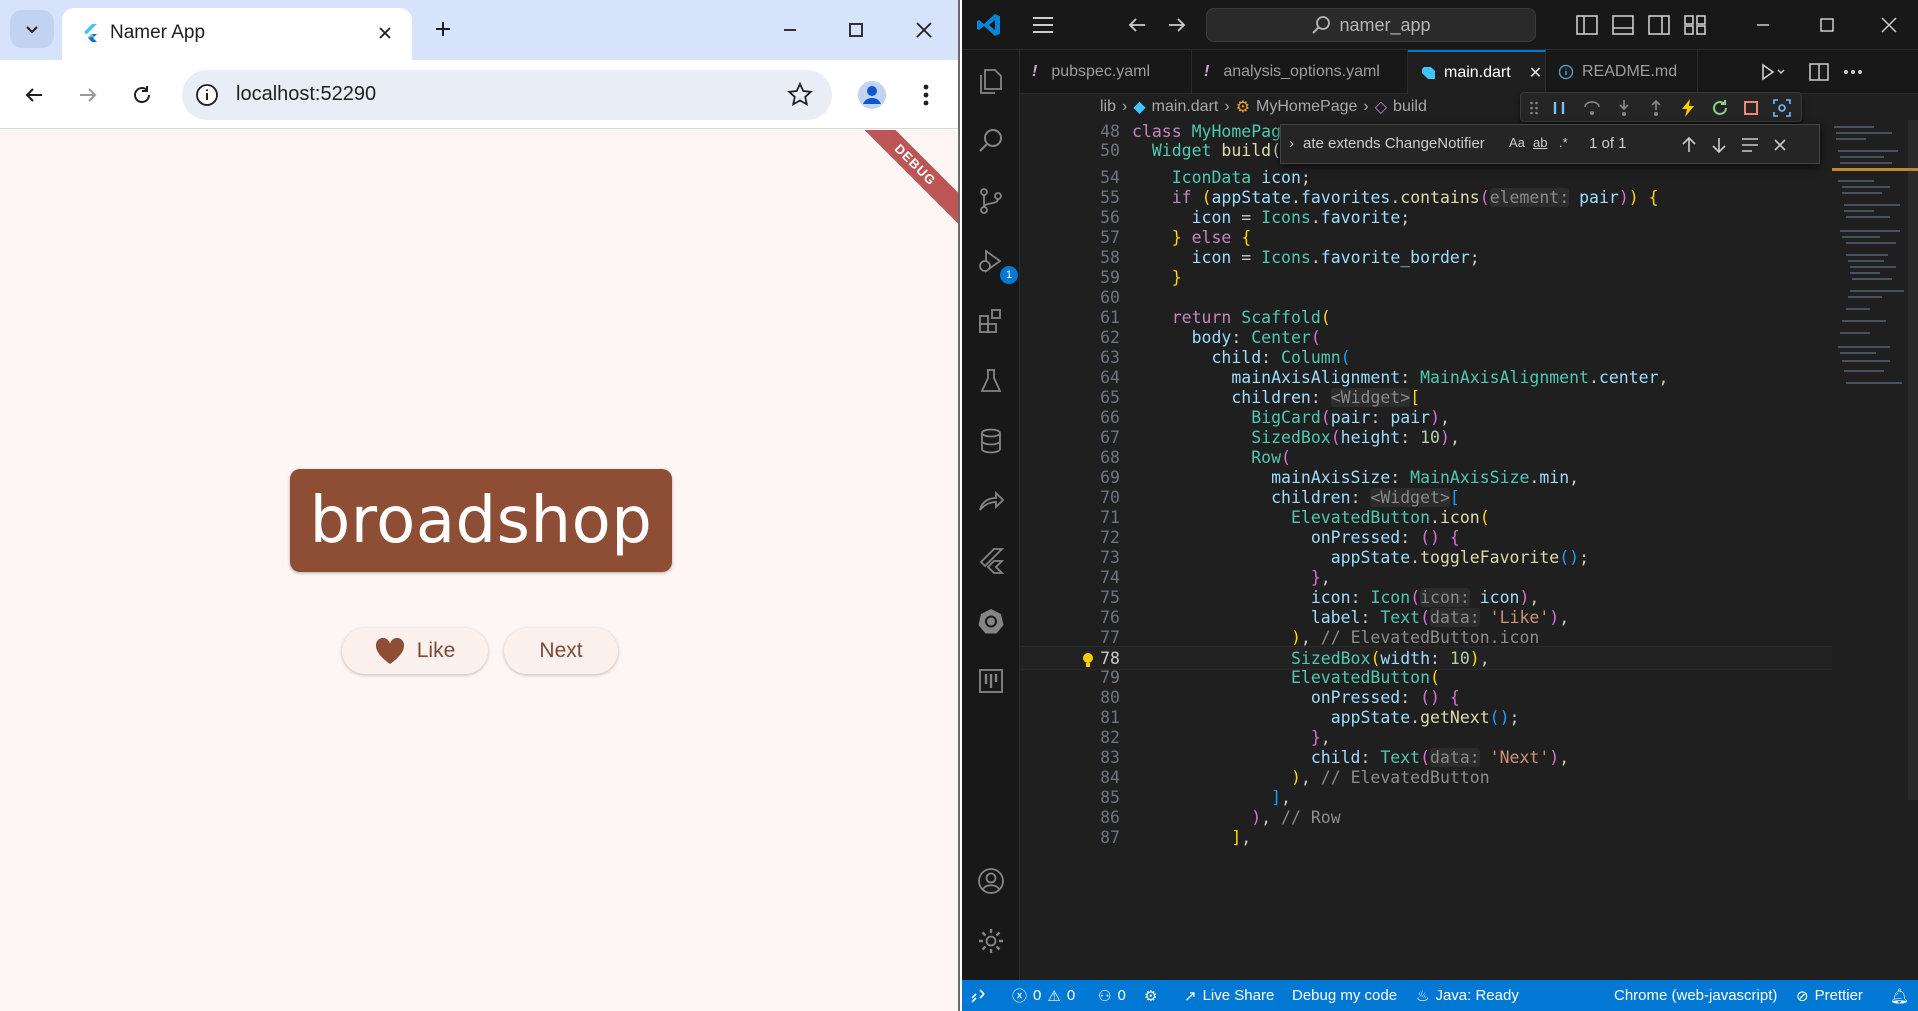 The width and height of the screenshot is (1918, 1011). What do you see at coordinates (1689, 145) in the screenshot?
I see `arrow-up-icon` at bounding box center [1689, 145].